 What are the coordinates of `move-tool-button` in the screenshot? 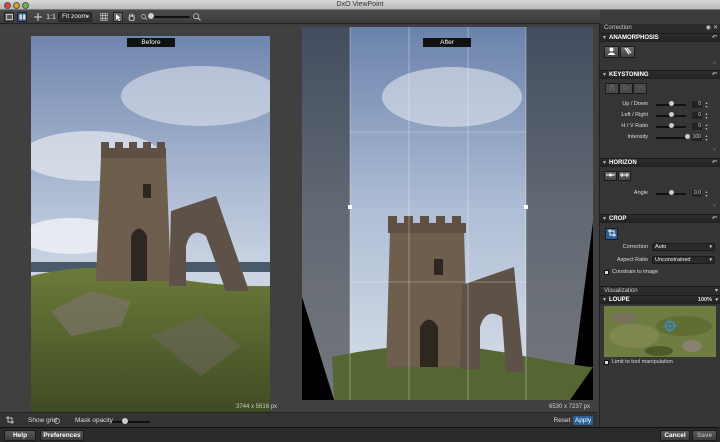 It's located at (38, 17).